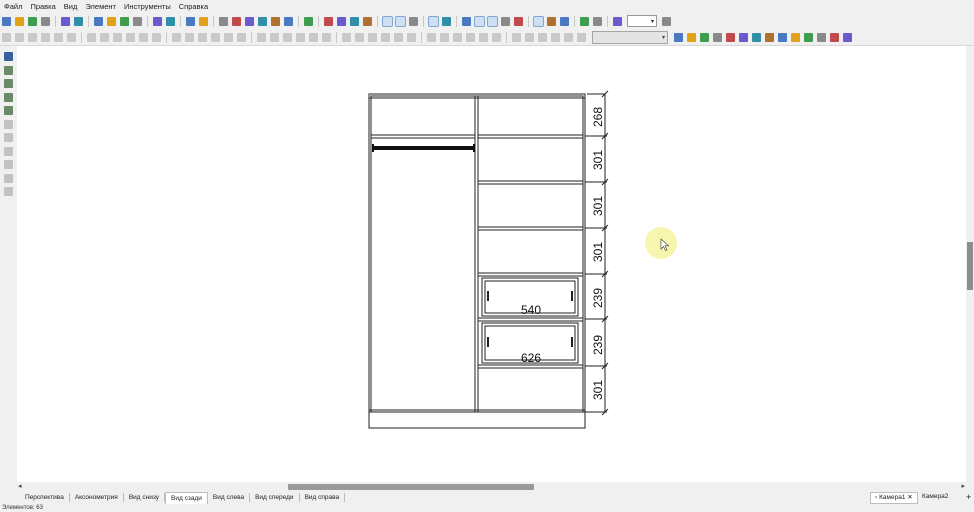  What do you see at coordinates (249, 21) in the screenshot?
I see `connect-icon` at bounding box center [249, 21].